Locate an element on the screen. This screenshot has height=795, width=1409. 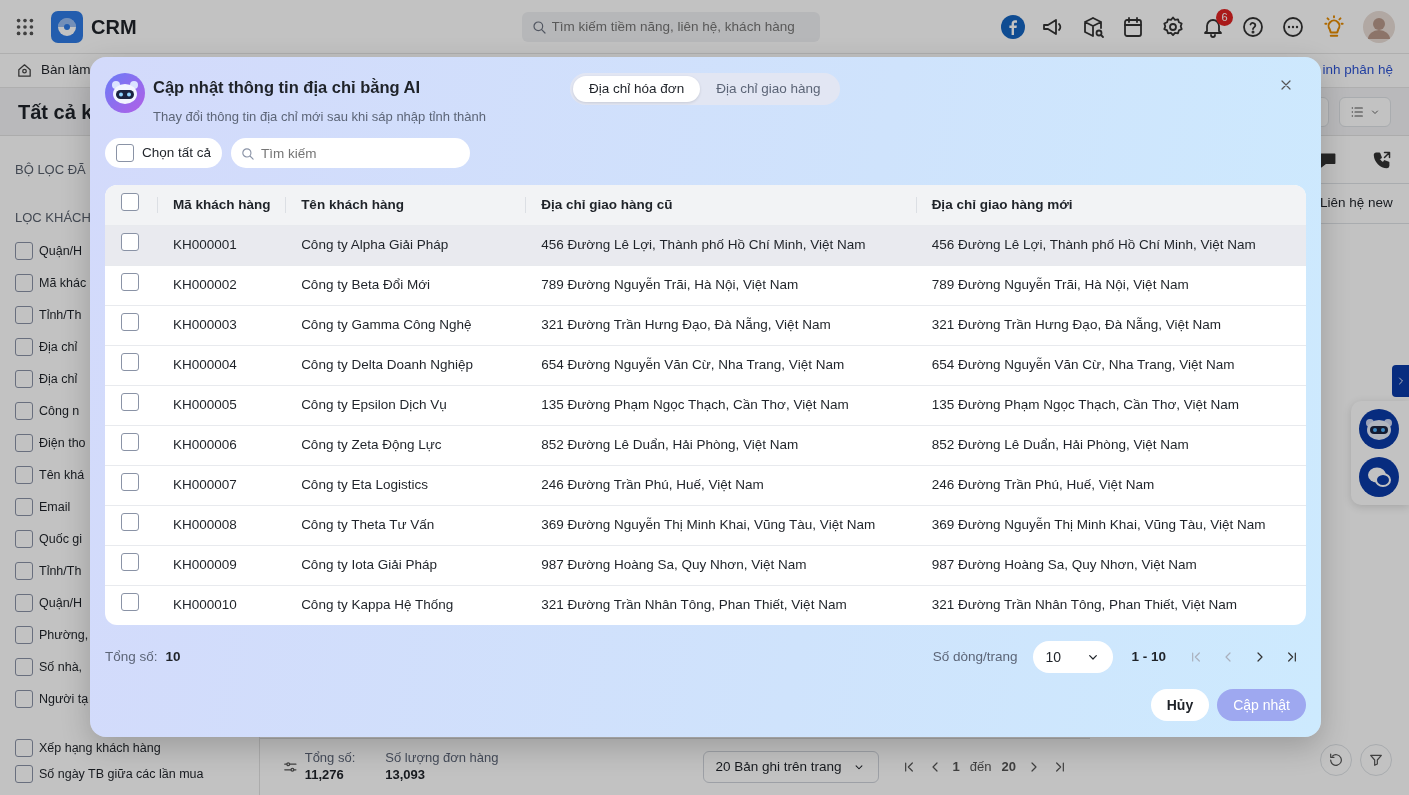
table-cell: KH000001 is located at coordinates (221, 245).